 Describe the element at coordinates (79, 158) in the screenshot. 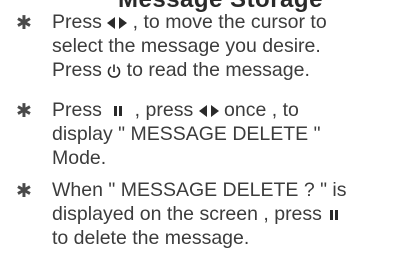

I see `line: Mode.` at that location.